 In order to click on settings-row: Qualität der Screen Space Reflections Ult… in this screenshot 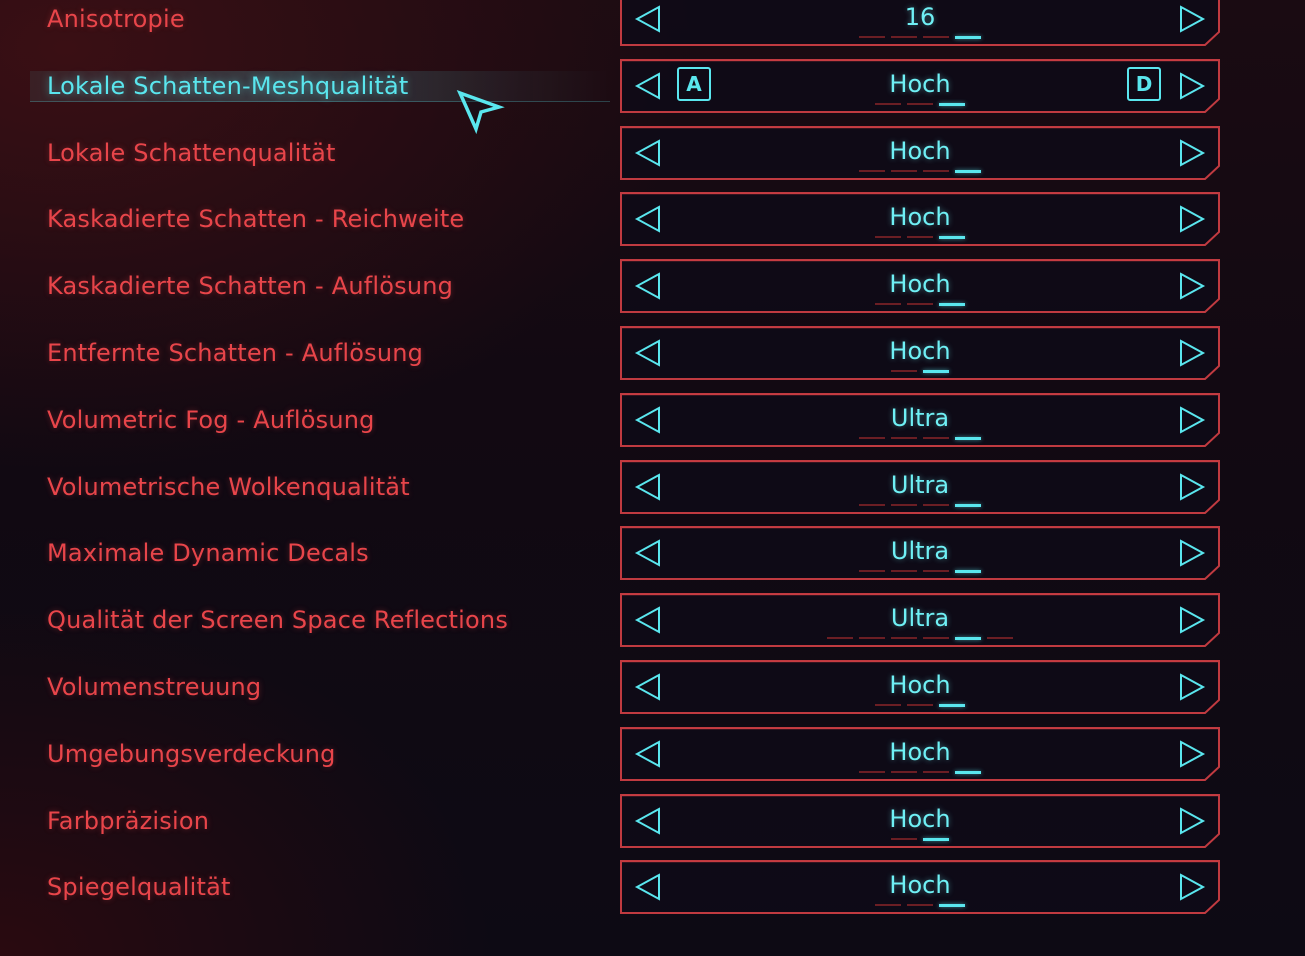, I will do `click(652, 630)`.